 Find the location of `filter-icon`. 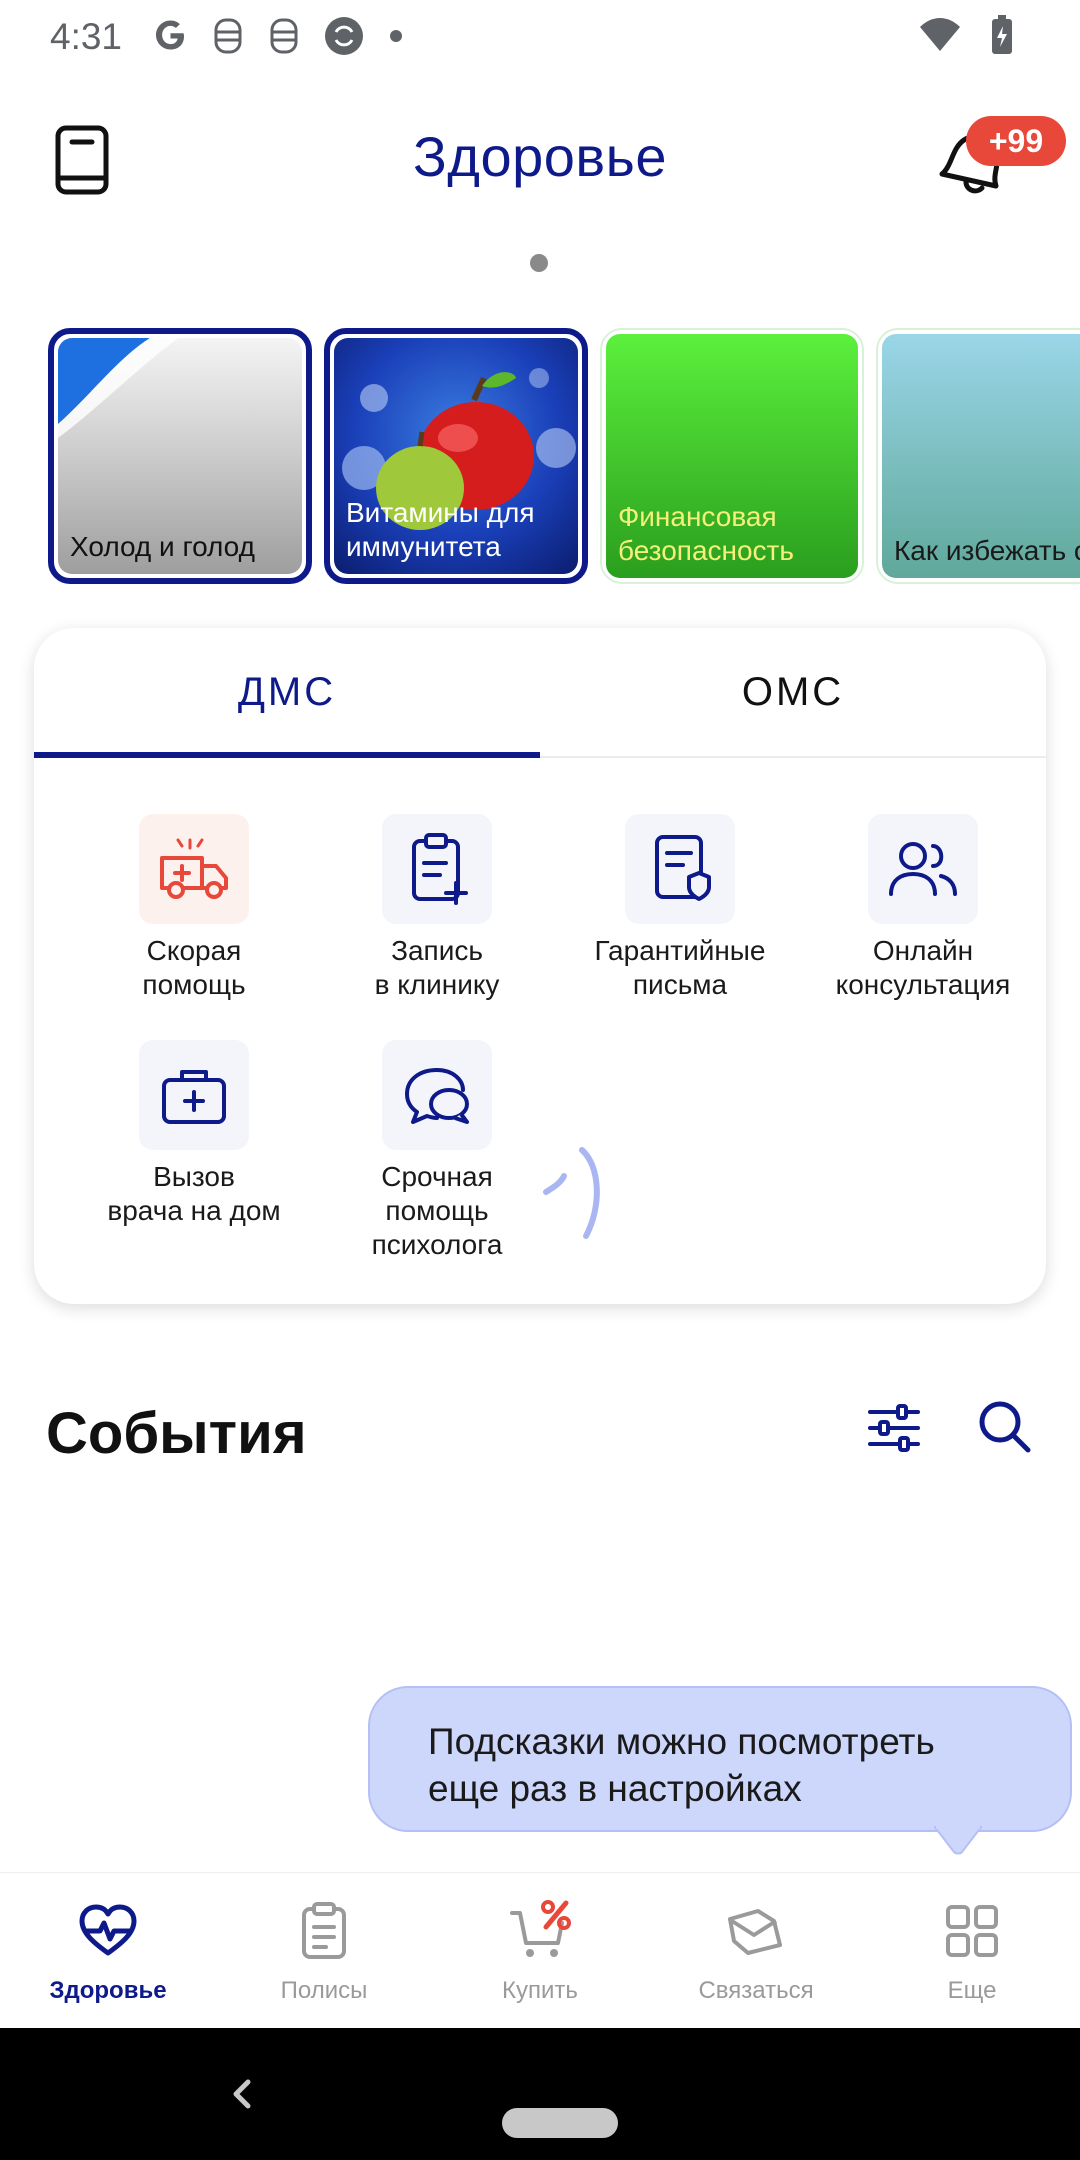

filter-icon is located at coordinates (894, 1428).